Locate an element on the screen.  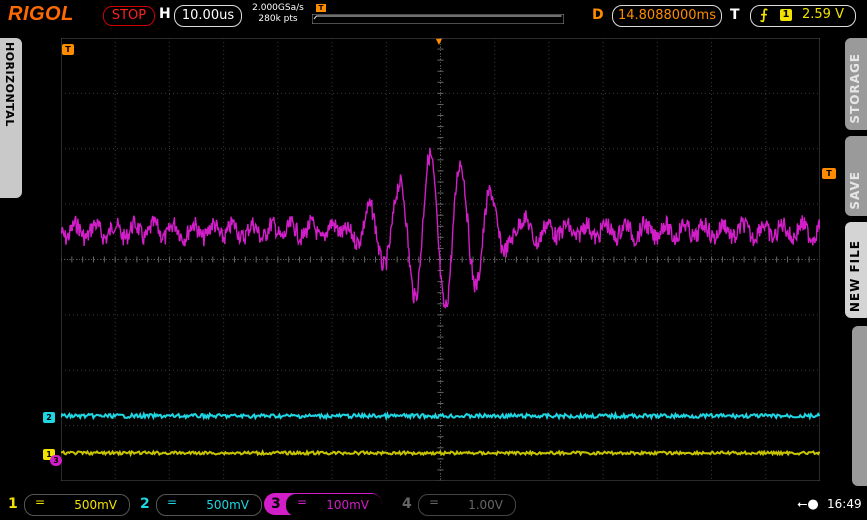
memory-overview-bar is located at coordinates (438, 19).